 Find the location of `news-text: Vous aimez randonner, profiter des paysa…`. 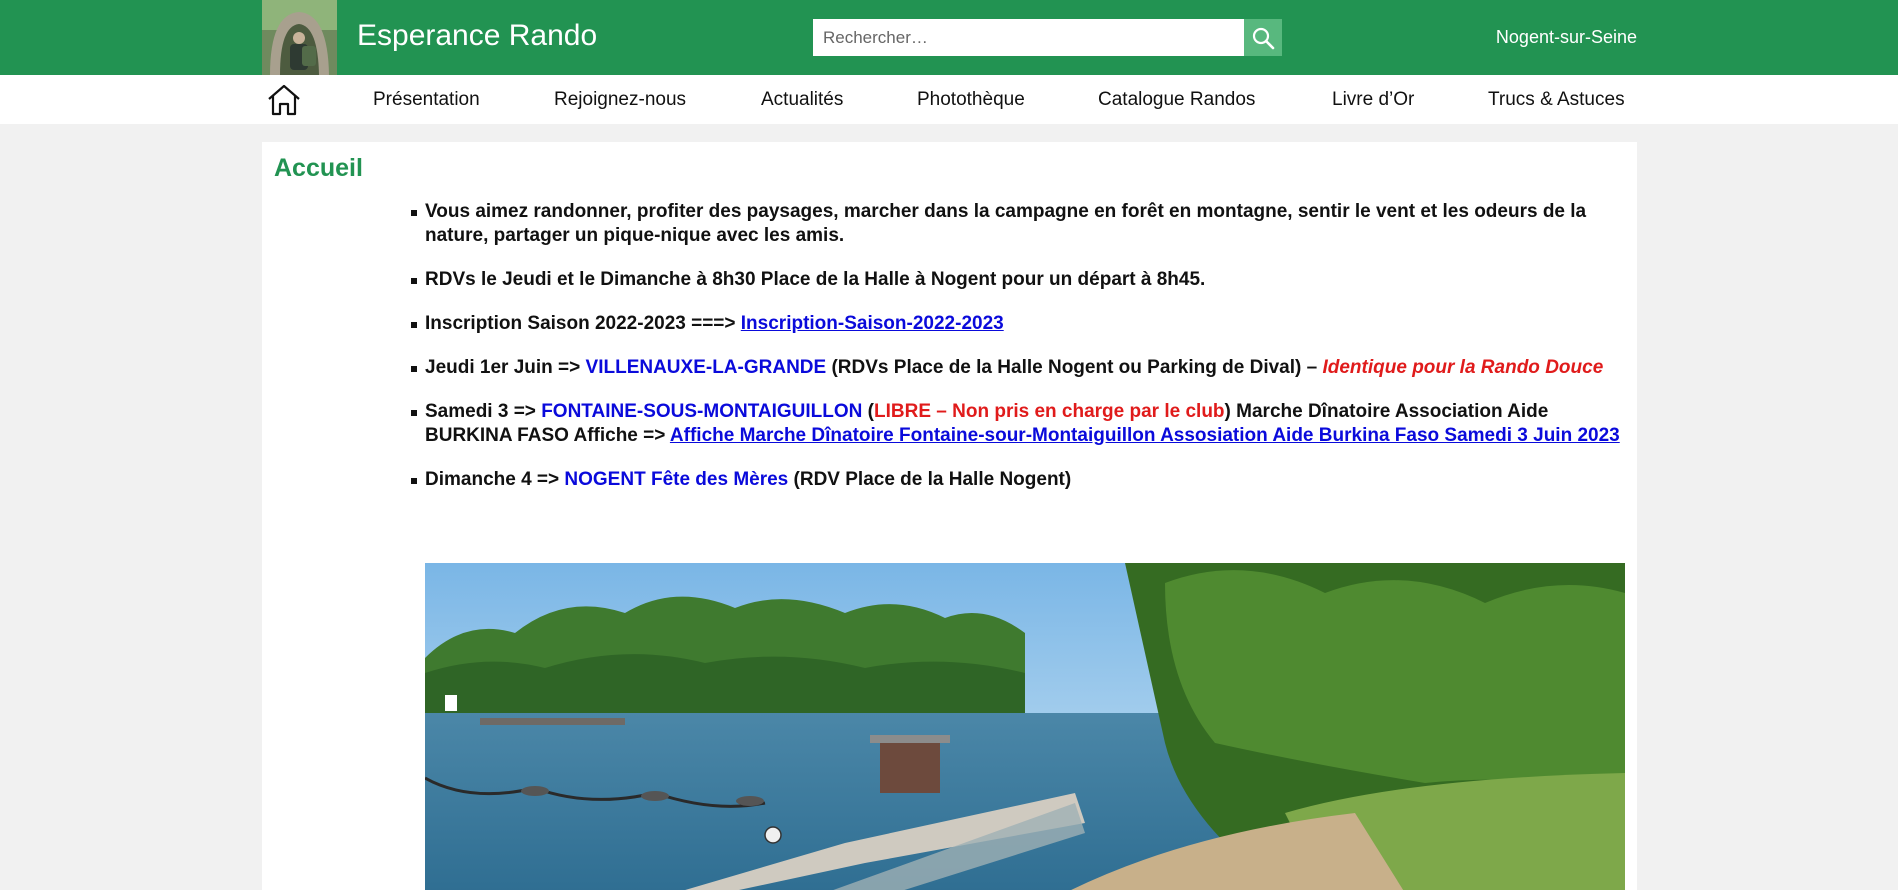

news-text: Vous aimez randonner, profiter des paysa… is located at coordinates (1006, 223).